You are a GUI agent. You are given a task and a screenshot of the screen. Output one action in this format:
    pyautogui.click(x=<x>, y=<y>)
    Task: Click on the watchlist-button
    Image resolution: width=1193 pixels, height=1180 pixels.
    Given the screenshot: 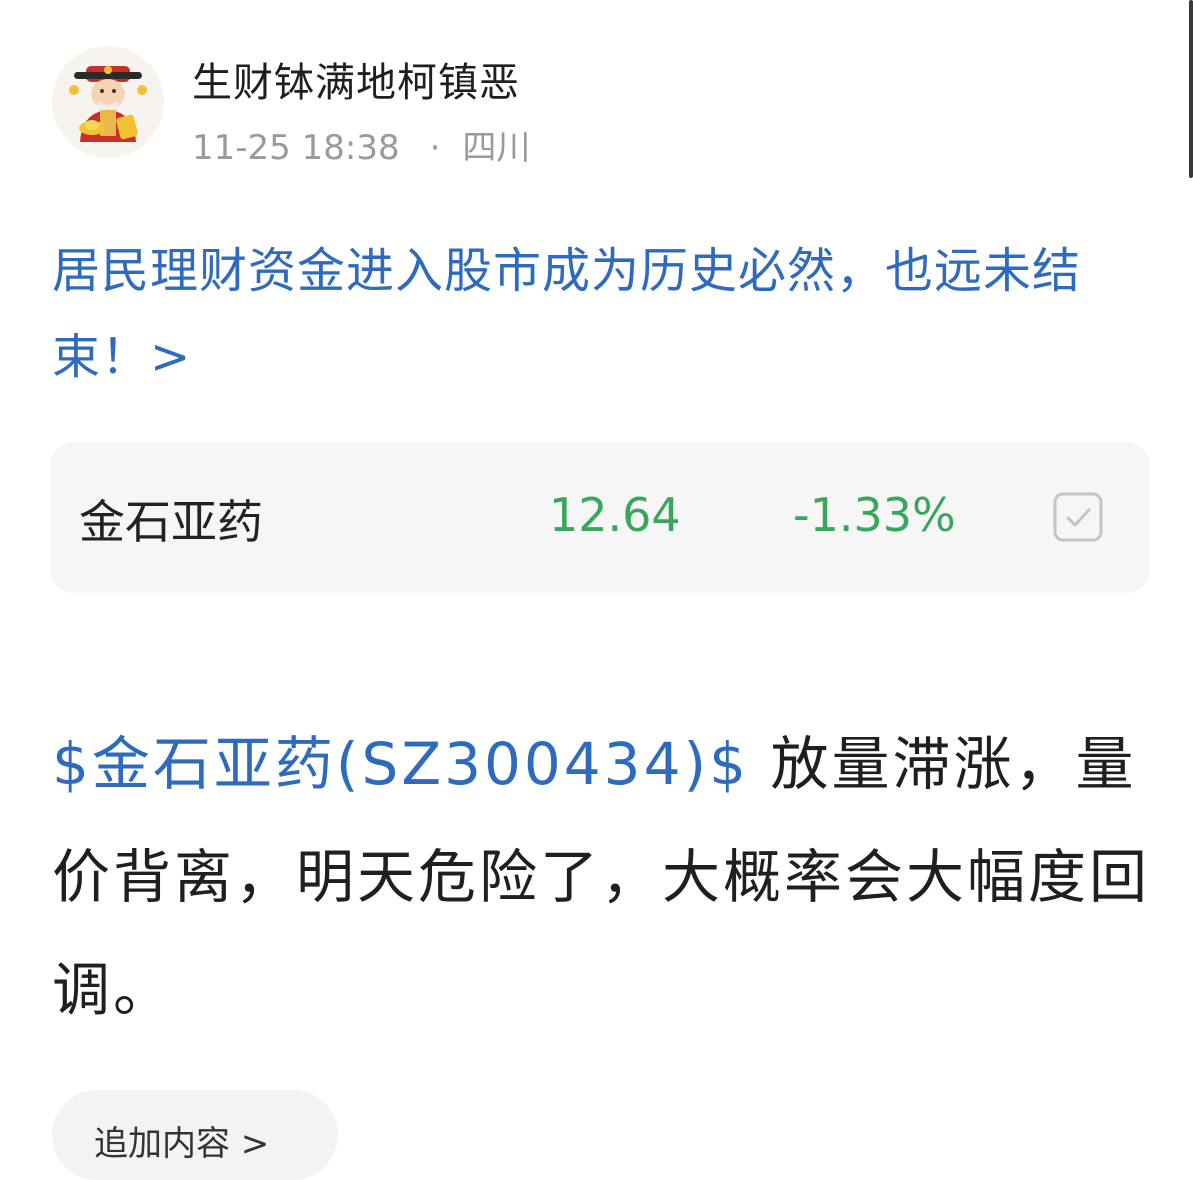 What is the action you would take?
    pyautogui.click(x=1078, y=517)
    